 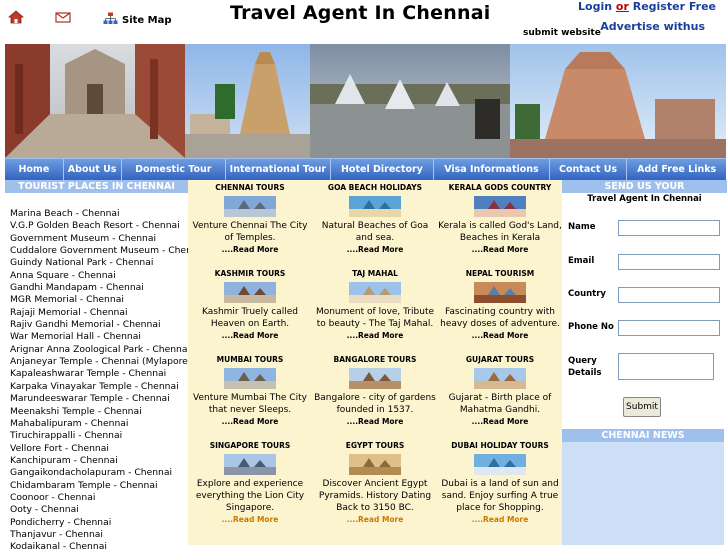 What do you see at coordinates (500, 292) in the screenshot?
I see `nepal-tour-image` at bounding box center [500, 292].